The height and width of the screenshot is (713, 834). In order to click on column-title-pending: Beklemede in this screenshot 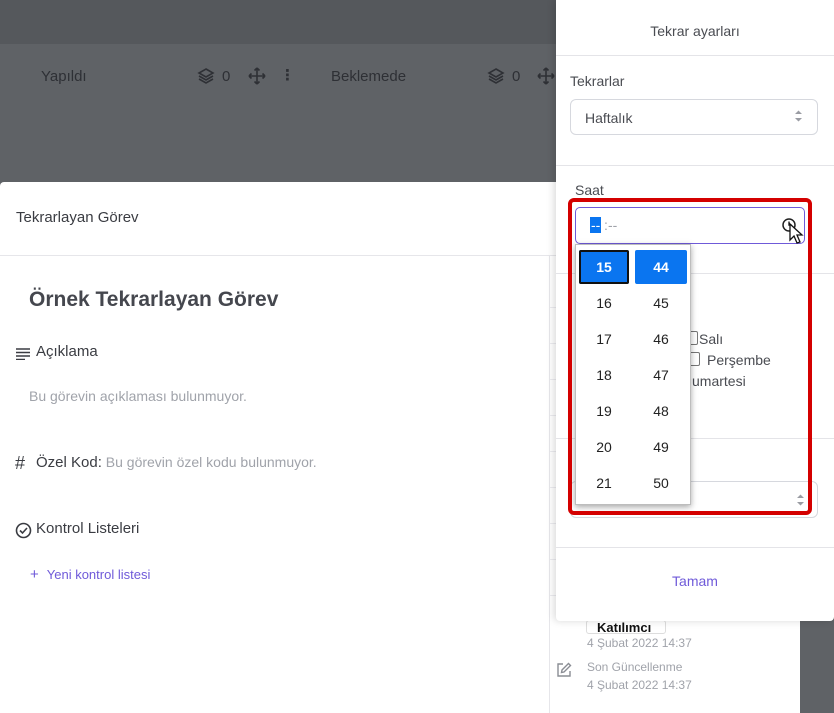, I will do `click(369, 76)`.